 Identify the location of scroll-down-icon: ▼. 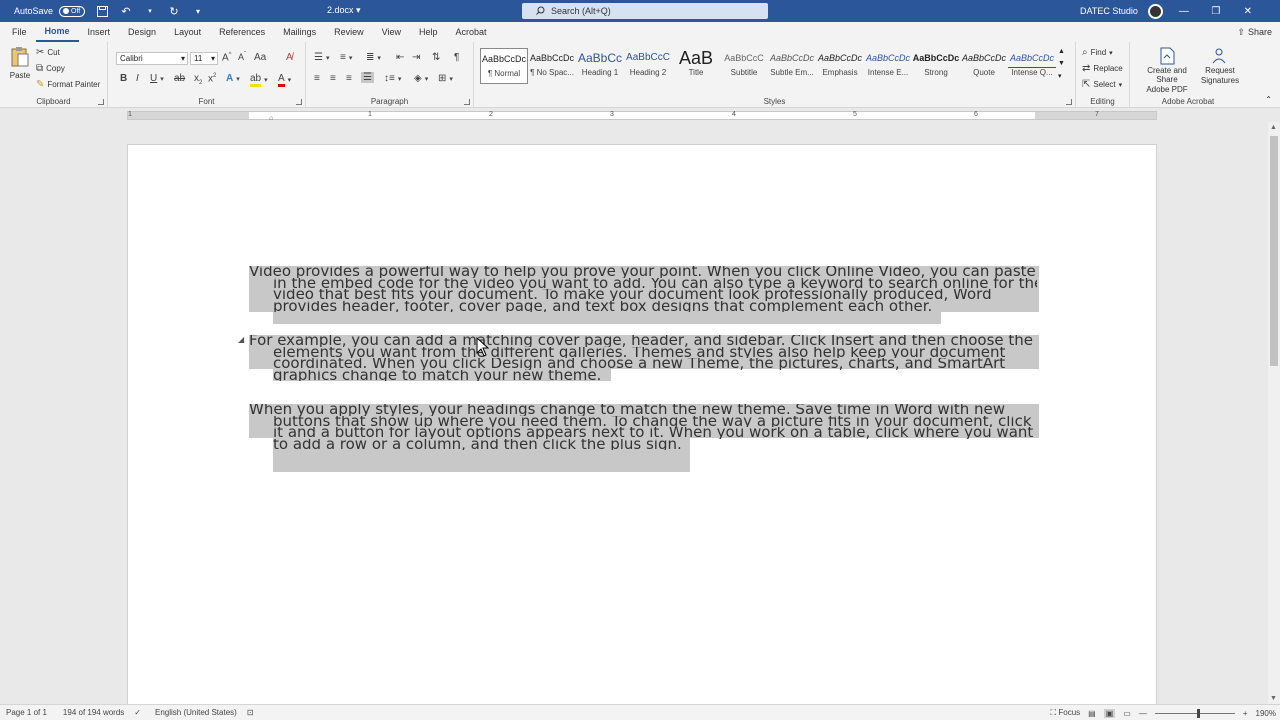
(1273, 698).